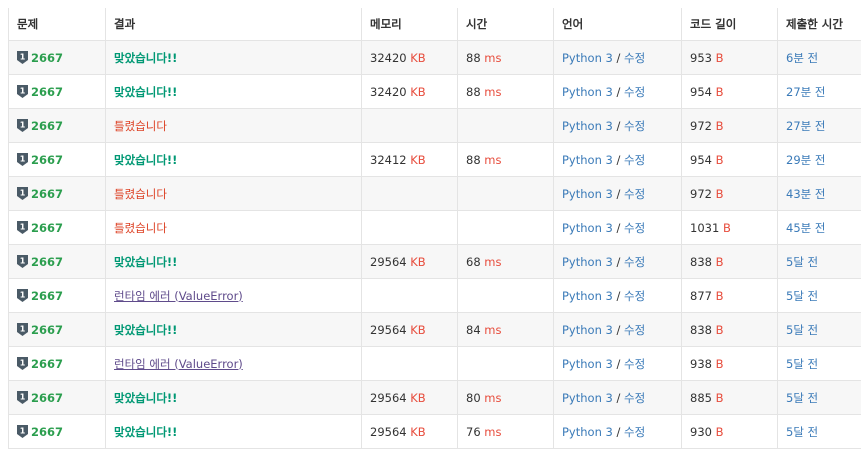 The image size is (861, 452). What do you see at coordinates (701, 58) in the screenshot?
I see `code-length-value: 953` at bounding box center [701, 58].